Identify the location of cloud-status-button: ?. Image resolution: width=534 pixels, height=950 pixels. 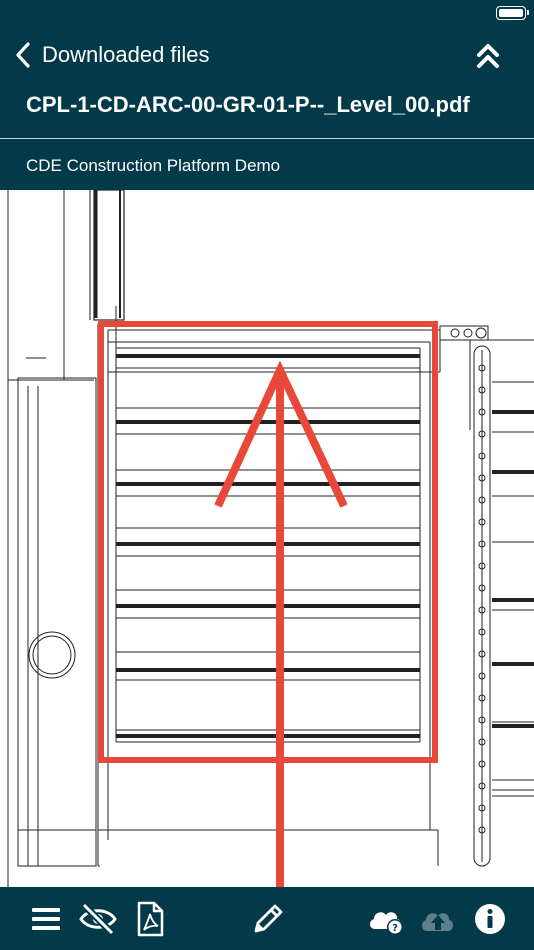
(386, 919).